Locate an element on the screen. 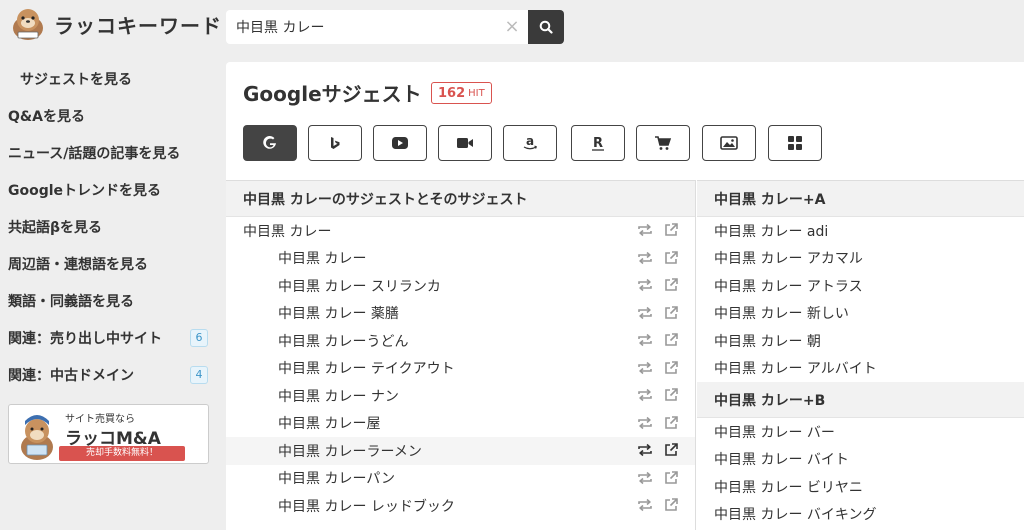  suggest-row: 中目黒 カレー 朝 is located at coordinates (860, 341).